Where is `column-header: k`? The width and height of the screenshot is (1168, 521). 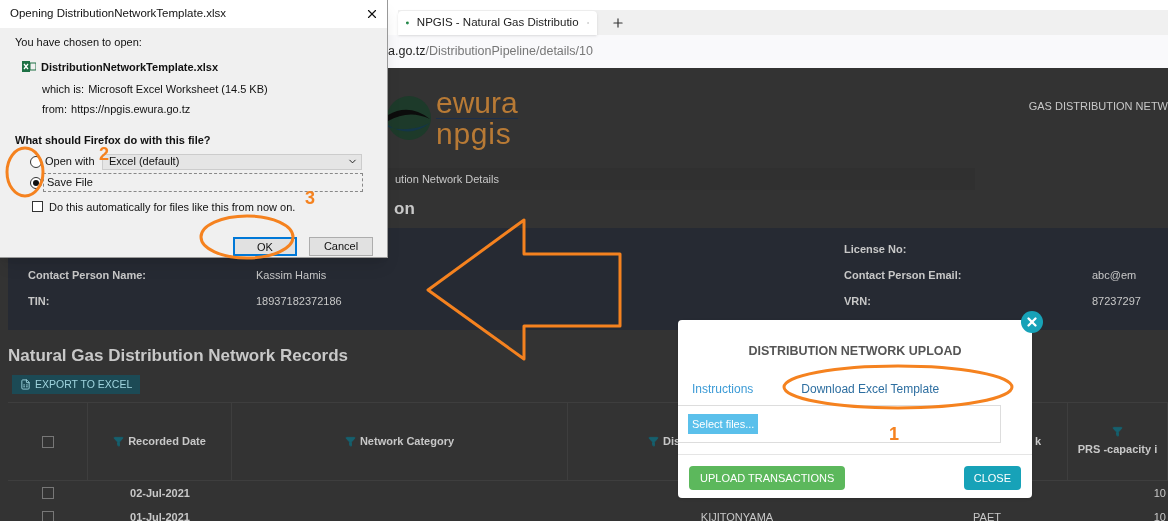
column-header: k is located at coordinates (1037, 441).